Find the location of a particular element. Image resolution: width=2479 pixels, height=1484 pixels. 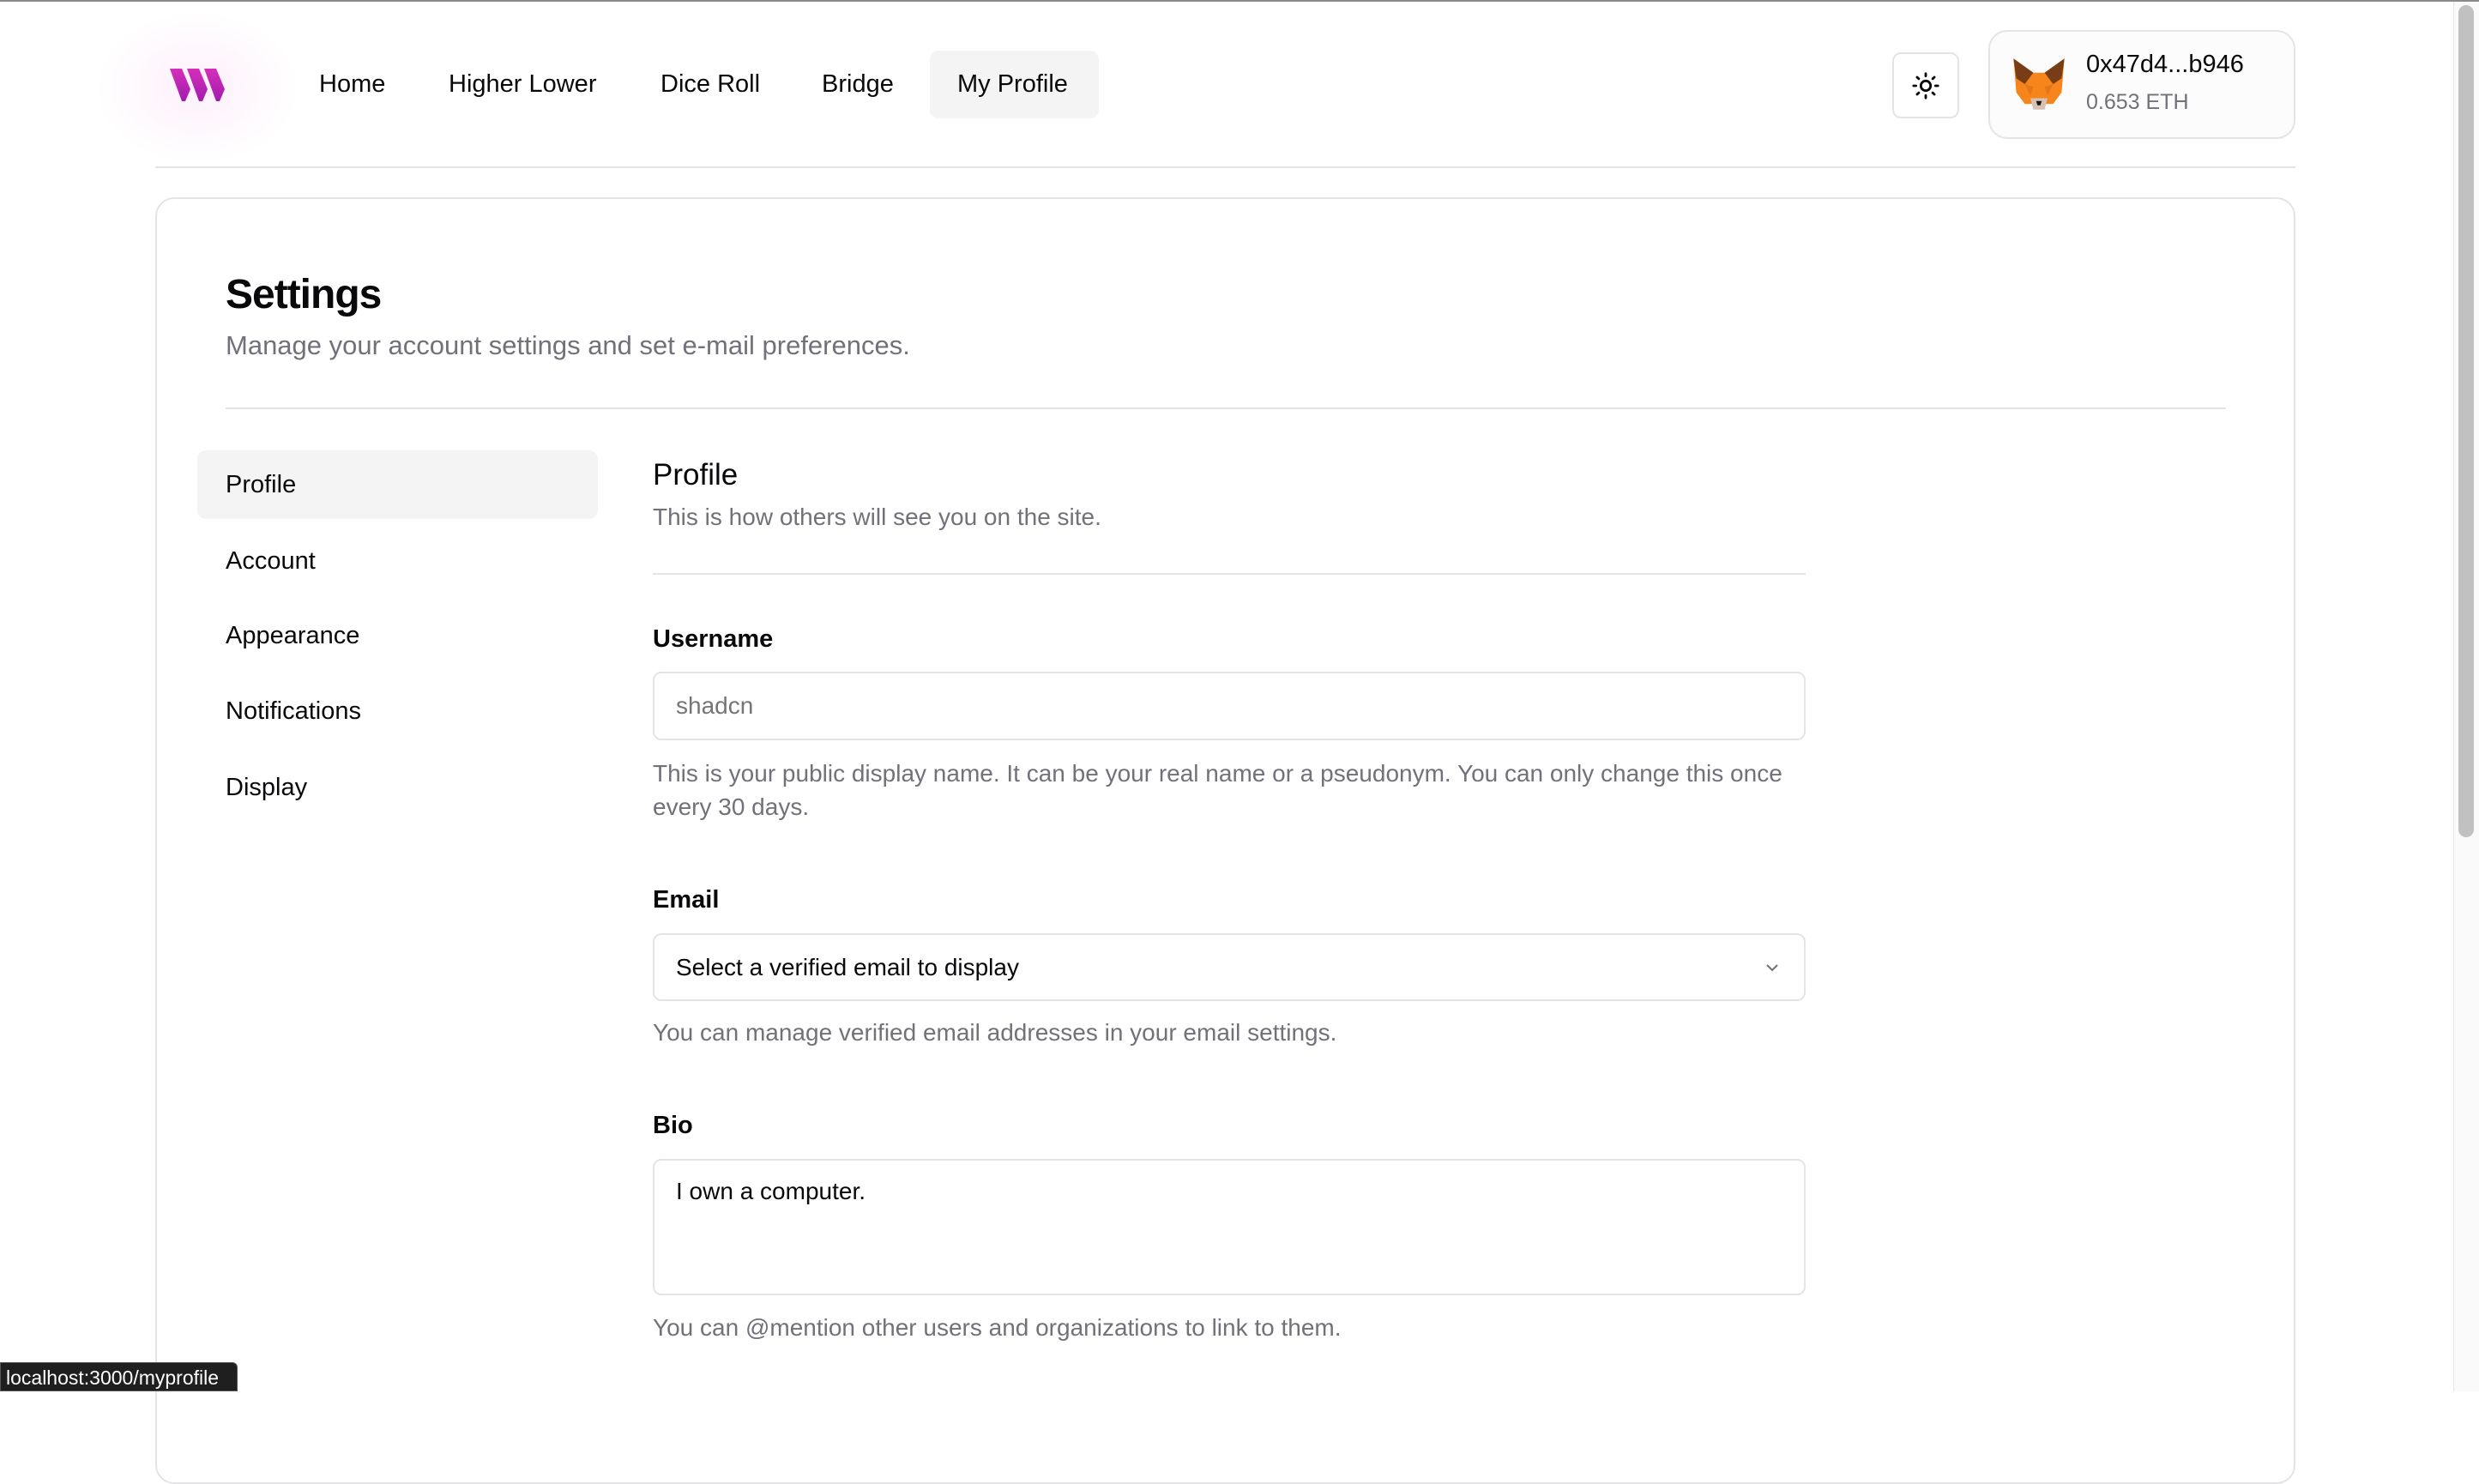

username-label: Username is located at coordinates (713, 639).